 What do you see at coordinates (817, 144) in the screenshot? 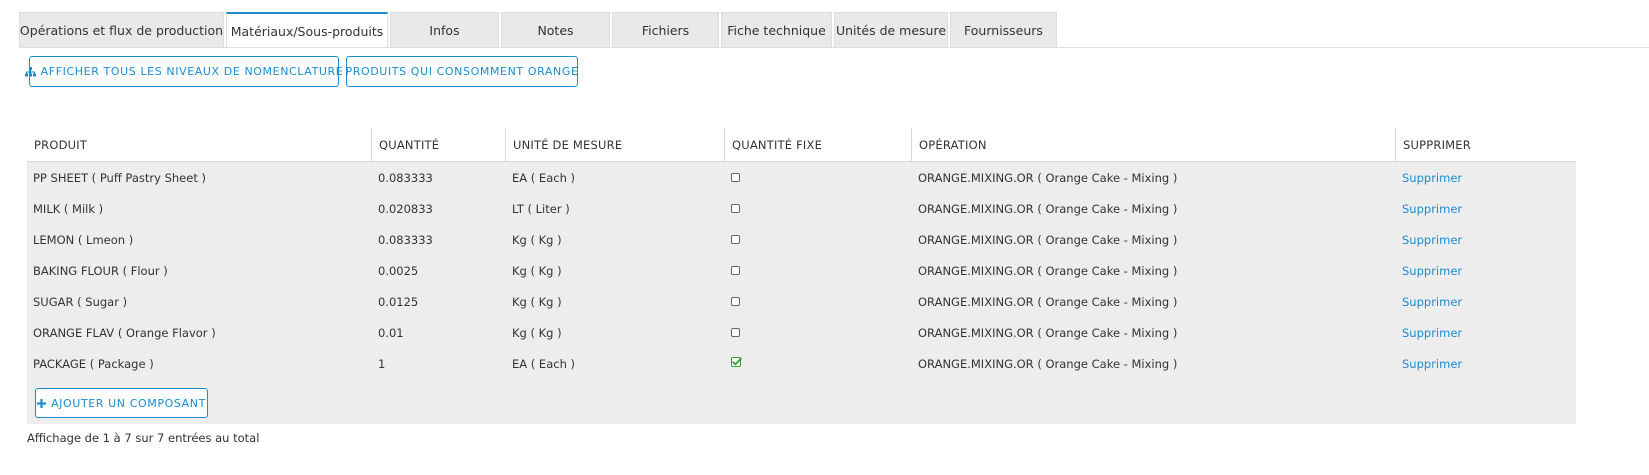
I see `column-header-fixed-quantity: QUANTITÉ FIXE` at bounding box center [817, 144].